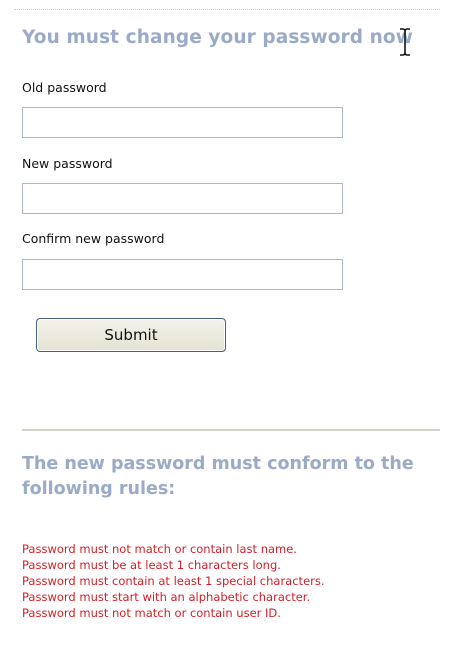 The height and width of the screenshot is (646, 453). What do you see at coordinates (67, 163) in the screenshot?
I see `new-password-label: New password` at bounding box center [67, 163].